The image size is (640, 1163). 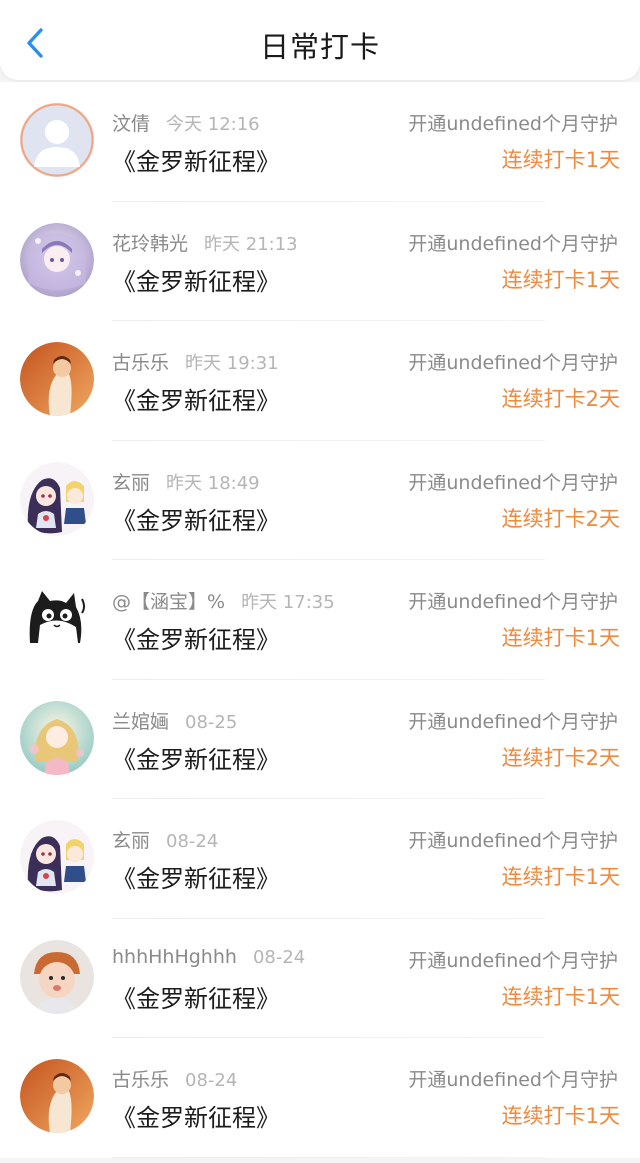 I want to click on user-name: 汶倩, so click(x=131, y=124).